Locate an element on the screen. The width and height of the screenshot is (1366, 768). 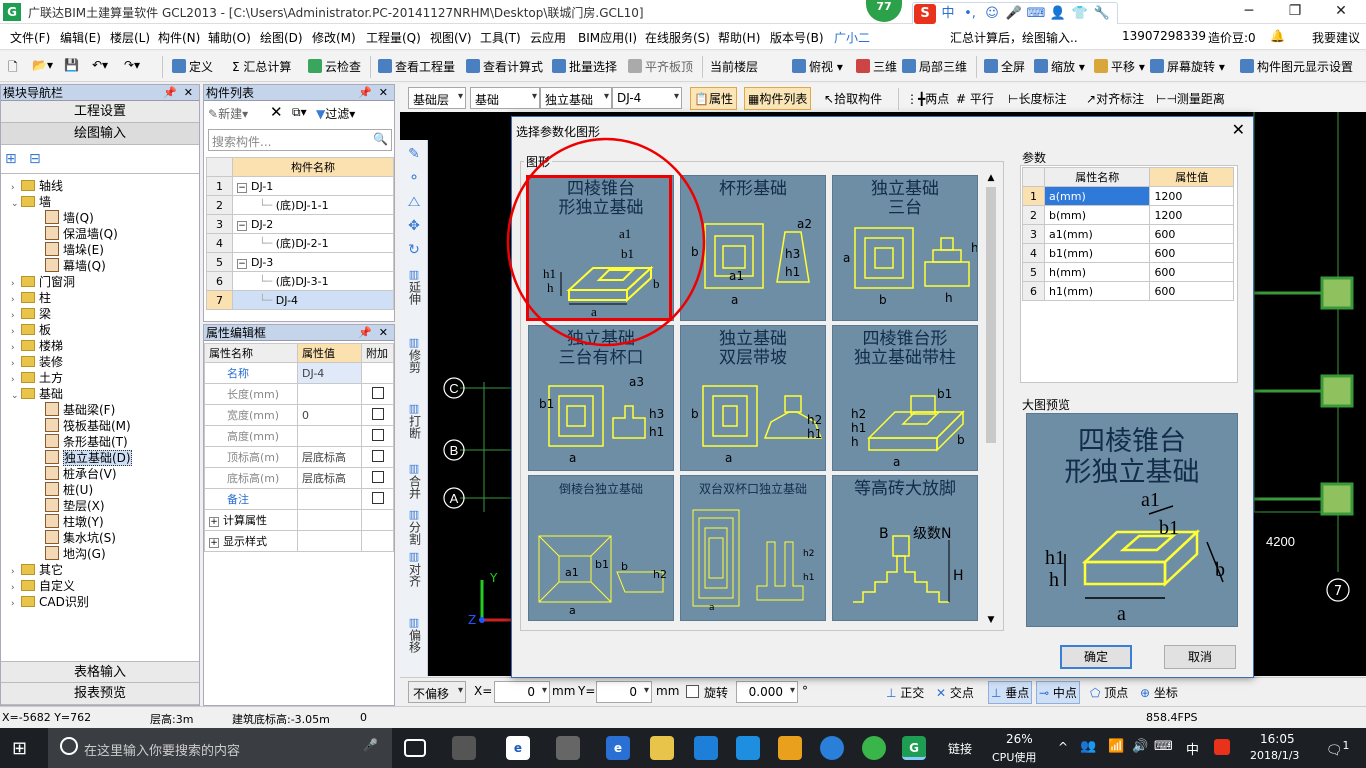
search-icon: 🔍 is located at coordinates (380, 139).